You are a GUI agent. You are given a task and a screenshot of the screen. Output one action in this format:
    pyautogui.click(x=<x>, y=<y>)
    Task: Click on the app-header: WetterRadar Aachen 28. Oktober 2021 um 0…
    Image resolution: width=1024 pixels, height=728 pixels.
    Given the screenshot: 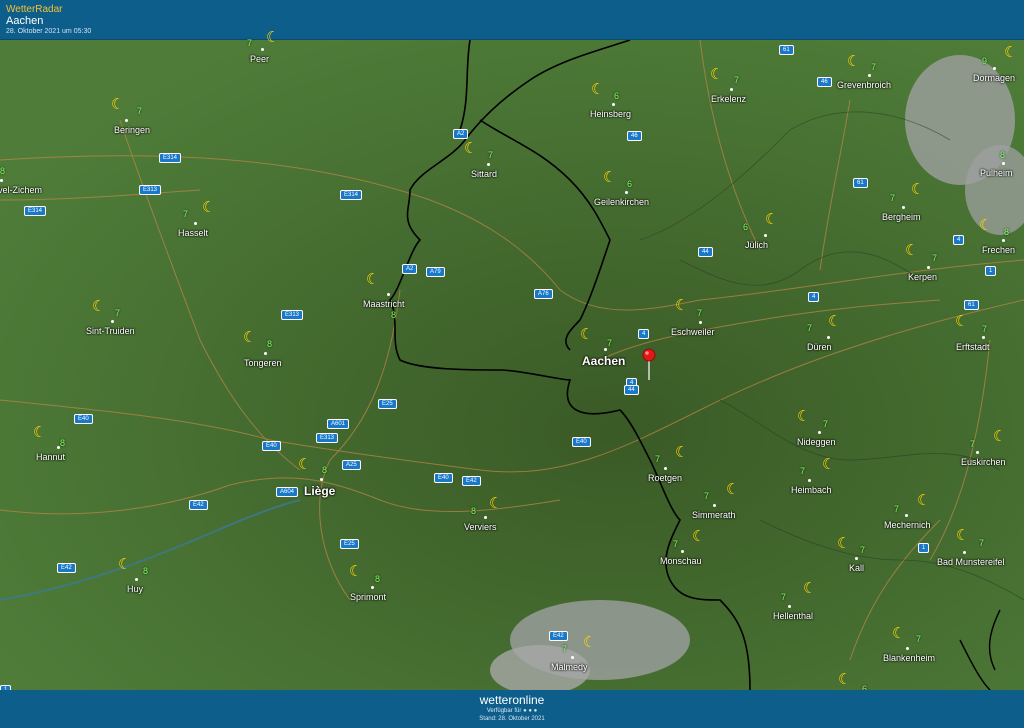 What is the action you would take?
    pyautogui.click(x=512, y=20)
    